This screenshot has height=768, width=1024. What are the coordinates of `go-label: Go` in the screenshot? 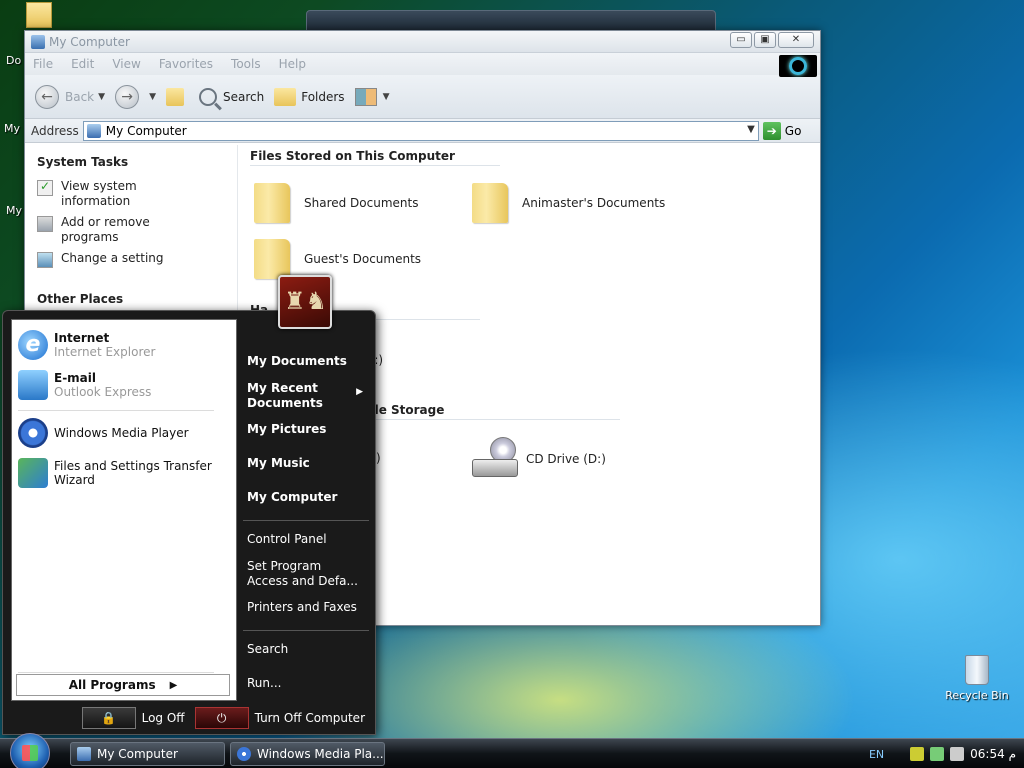 It's located at (793, 130).